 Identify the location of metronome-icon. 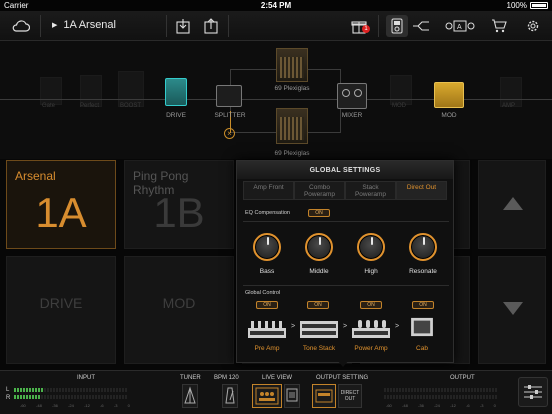
(230, 395).